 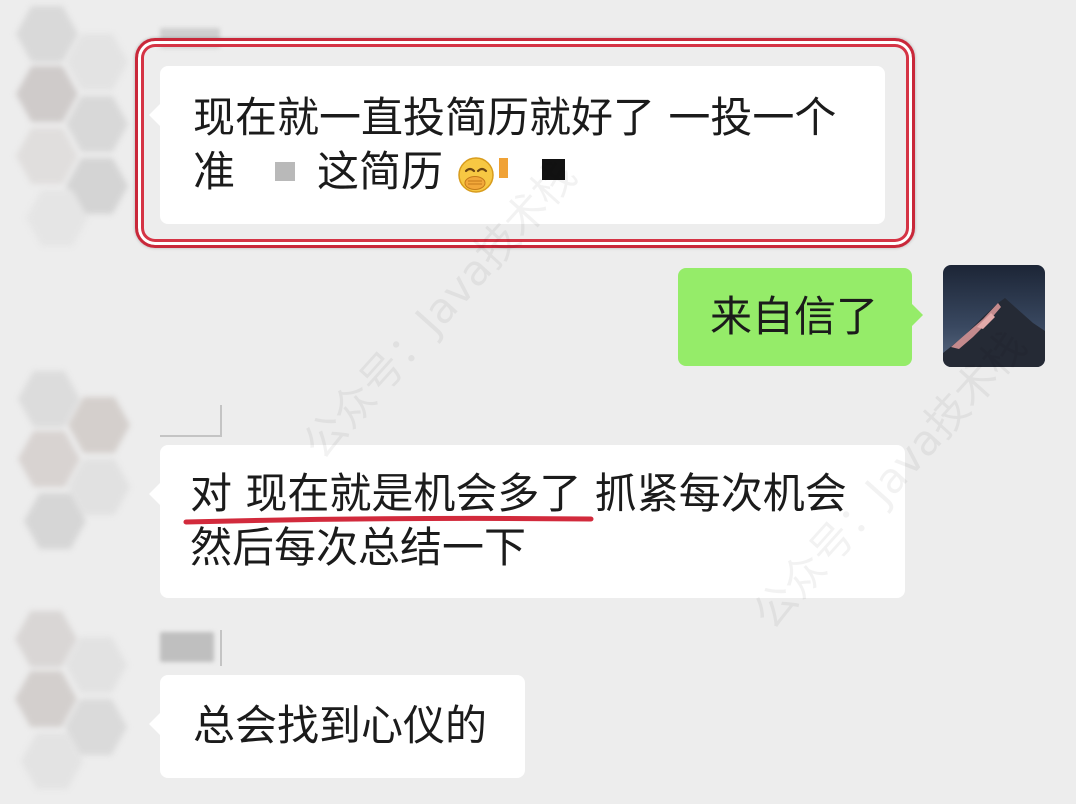 What do you see at coordinates (211, 648) in the screenshot?
I see `sender-name-edge` at bounding box center [211, 648].